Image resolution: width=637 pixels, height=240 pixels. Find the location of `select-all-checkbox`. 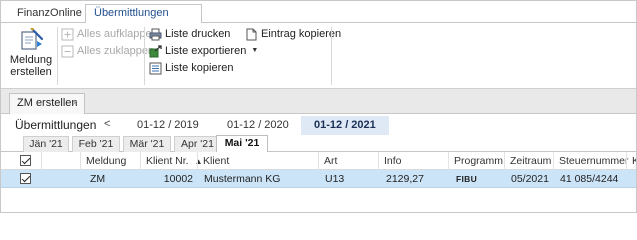

select-all-checkbox is located at coordinates (25, 160).